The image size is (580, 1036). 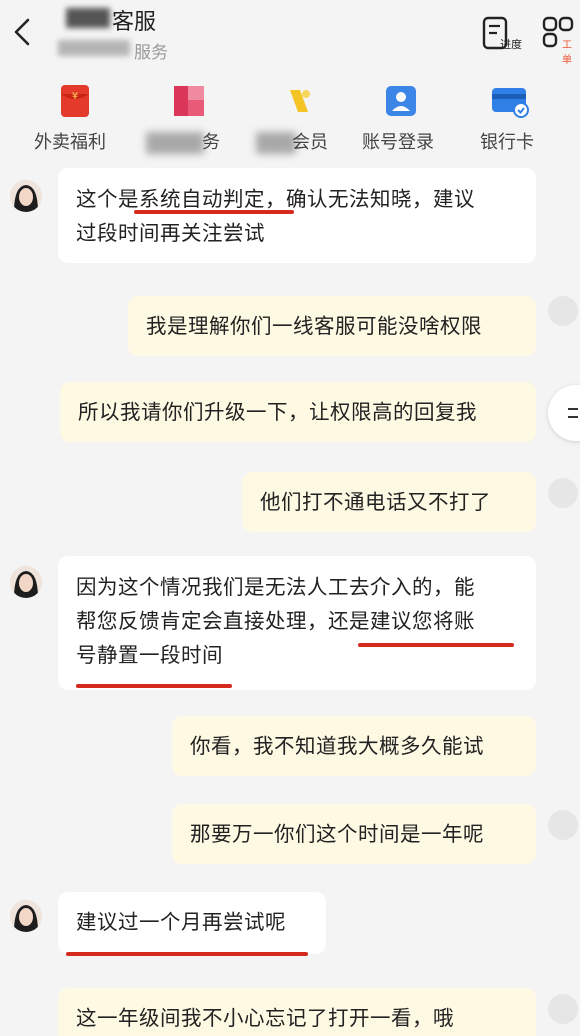 What do you see at coordinates (297, 1012) in the screenshot?
I see `user-message: 这一年级间我不小心忘记了打开一看，哦` at bounding box center [297, 1012].